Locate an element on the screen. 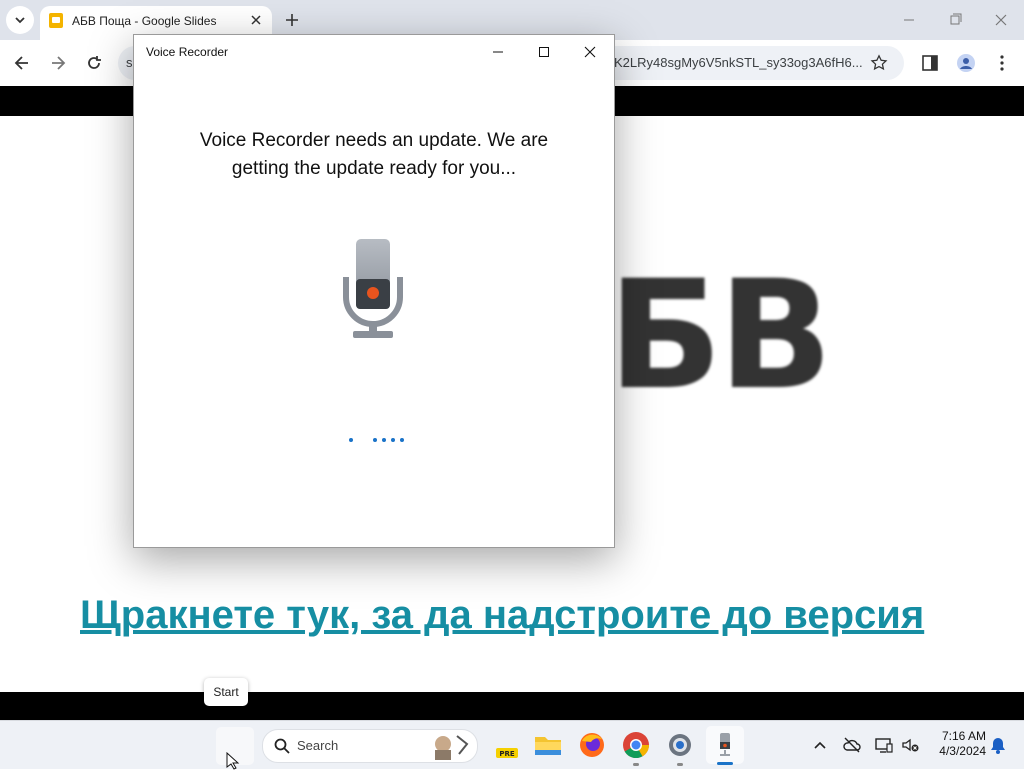  settings-icon is located at coordinates (680, 745).